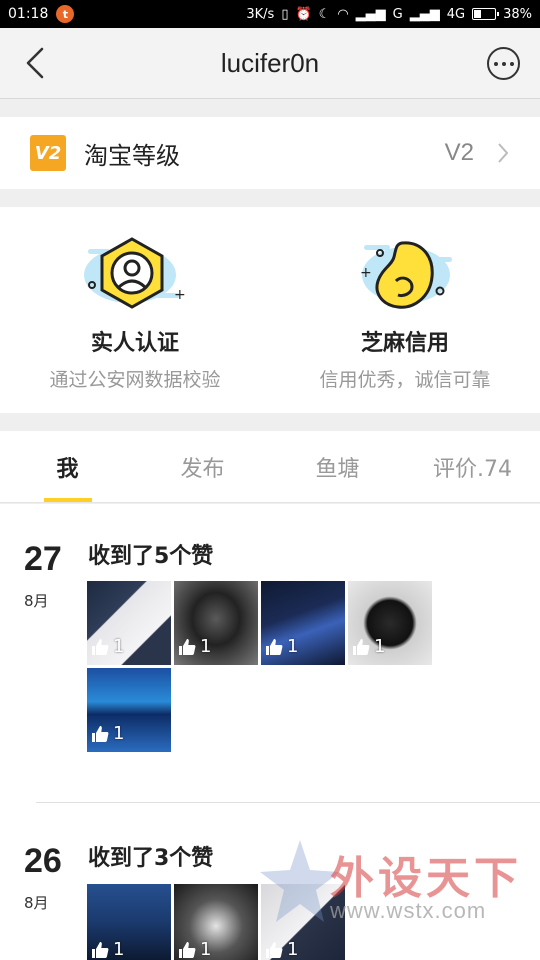  Describe the element at coordinates (486, 14) in the screenshot. I see `battery-icon` at that location.